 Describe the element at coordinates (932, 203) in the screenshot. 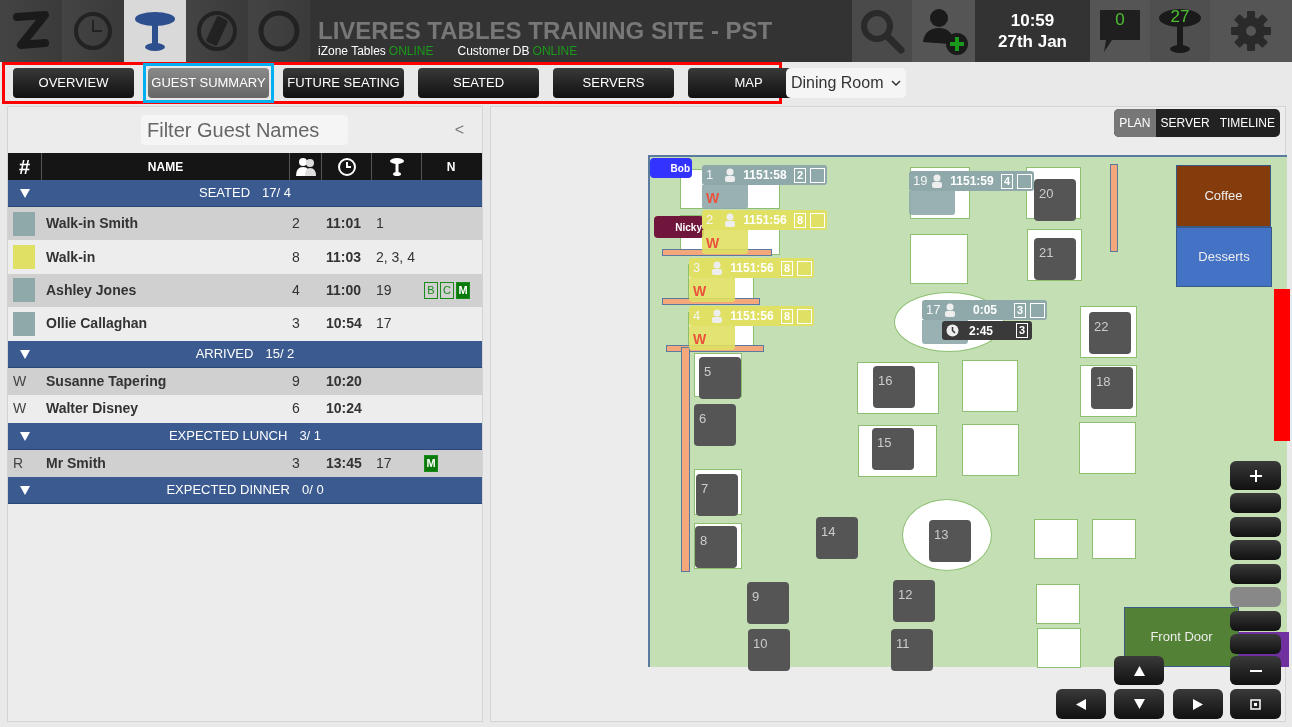

I see `seated-block` at that location.